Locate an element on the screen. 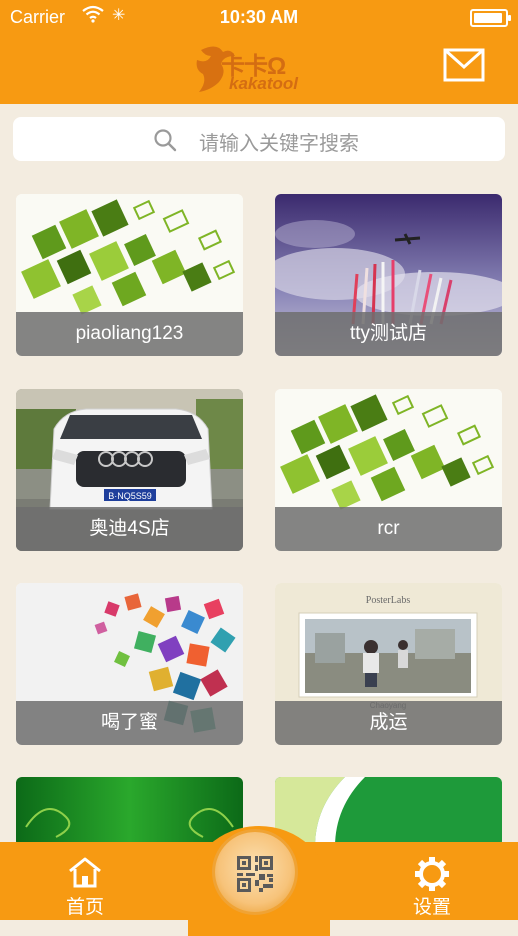 Image resolution: width=518 pixels, height=936 pixels. store-card: 喝了蜜 is located at coordinates (129, 664).